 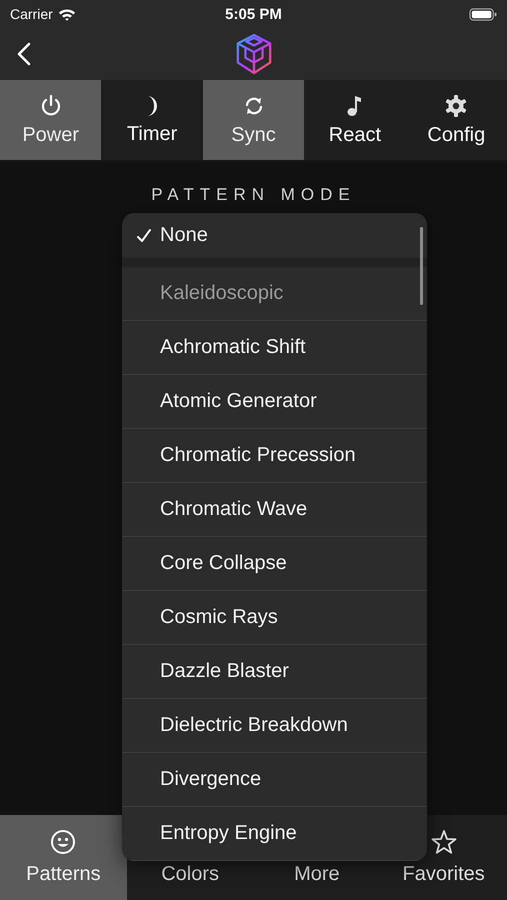 What do you see at coordinates (253, 14) in the screenshot?
I see `status-time: 5:05 PM` at bounding box center [253, 14].